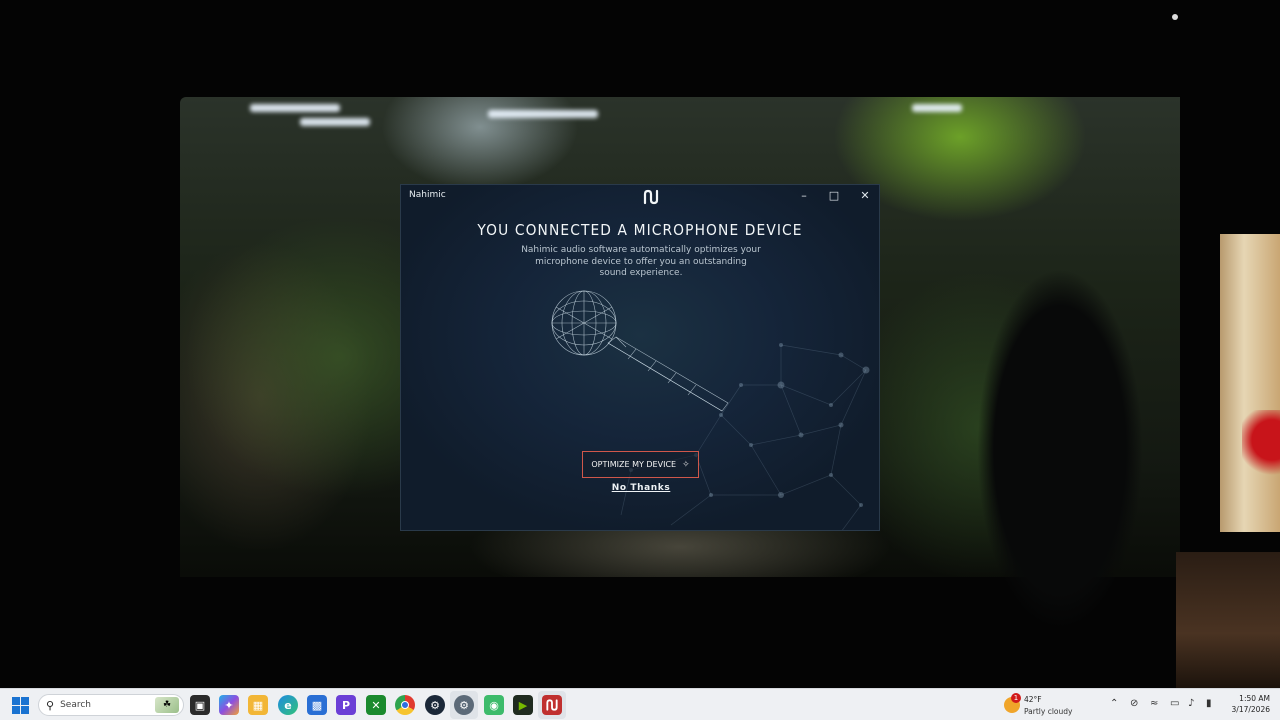  Describe the element at coordinates (1209, 703) in the screenshot. I see `battery-icon: ▮` at that location.